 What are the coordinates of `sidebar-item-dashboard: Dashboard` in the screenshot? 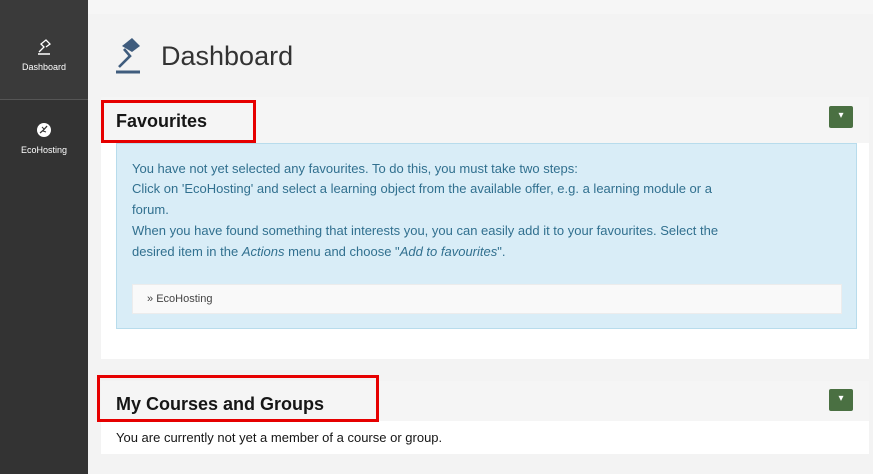 It's located at (44, 50).